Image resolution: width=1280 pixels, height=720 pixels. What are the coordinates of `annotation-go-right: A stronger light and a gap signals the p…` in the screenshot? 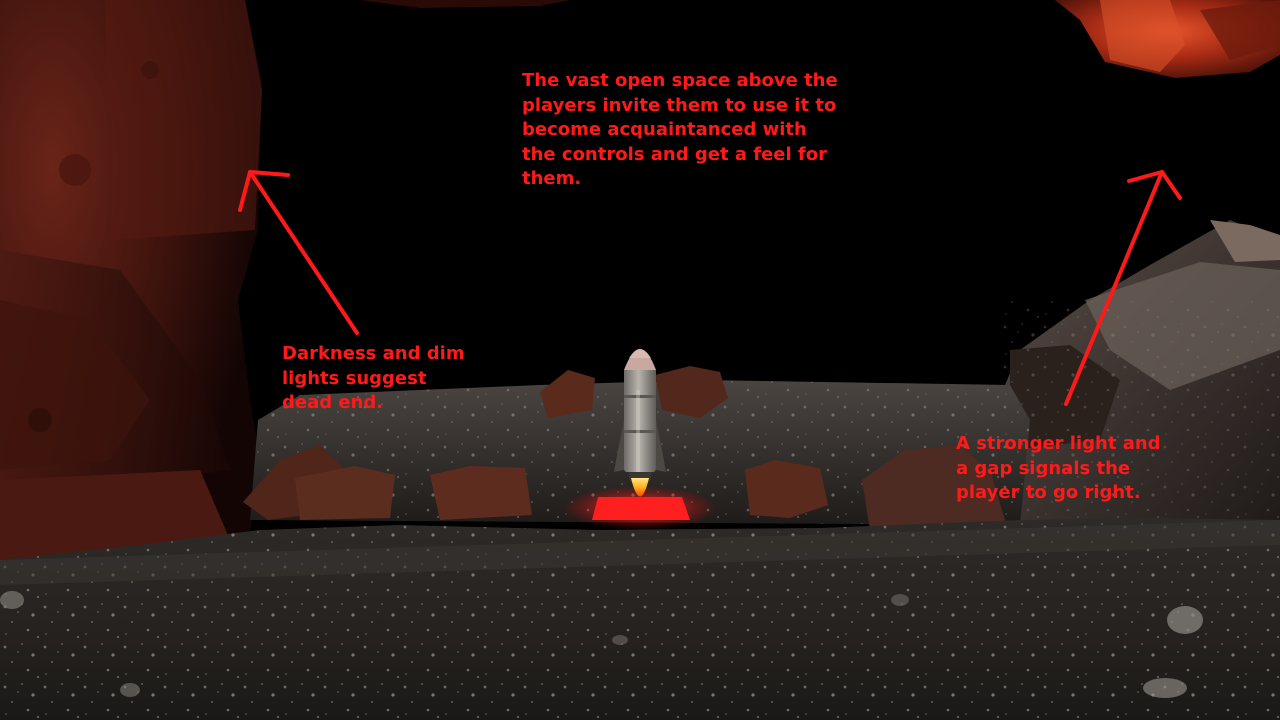 It's located at (1058, 468).